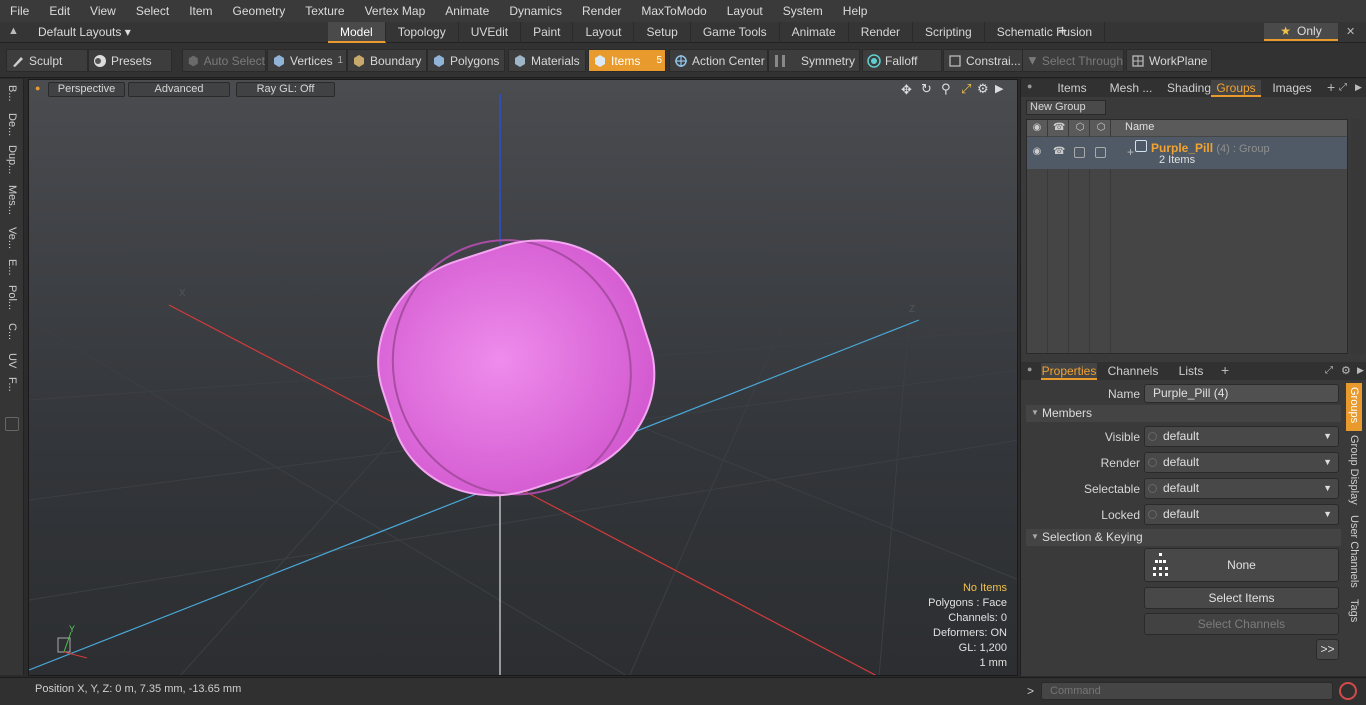 This screenshot has height=705, width=1366. I want to click on tab-render: Render, so click(881, 32).